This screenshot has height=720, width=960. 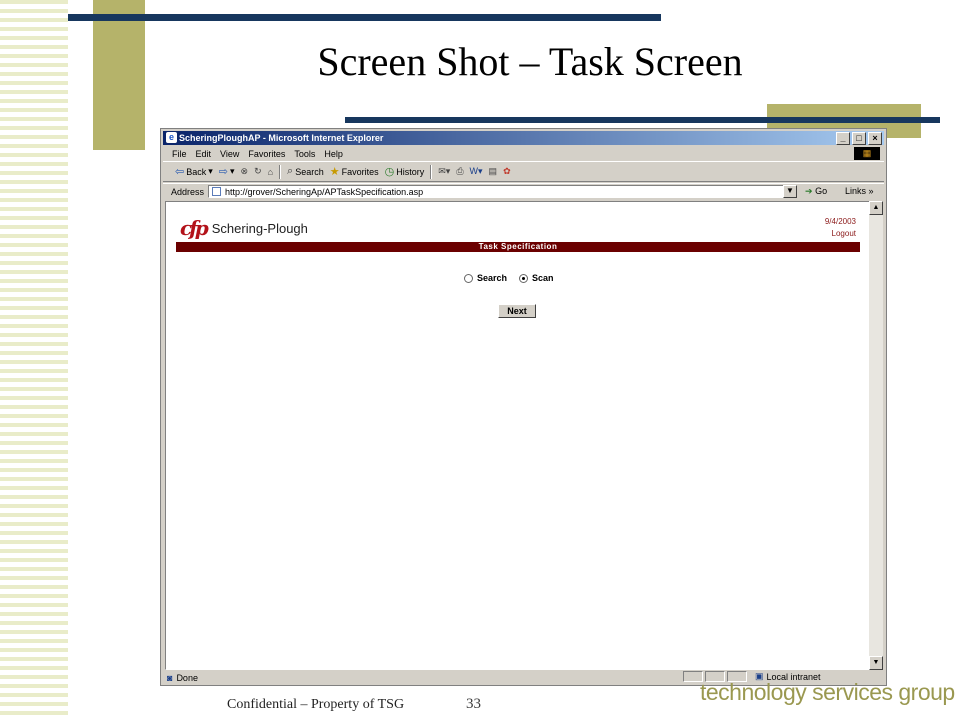 What do you see at coordinates (389, 172) in the screenshot?
I see `history-icon: ◷` at bounding box center [389, 172].